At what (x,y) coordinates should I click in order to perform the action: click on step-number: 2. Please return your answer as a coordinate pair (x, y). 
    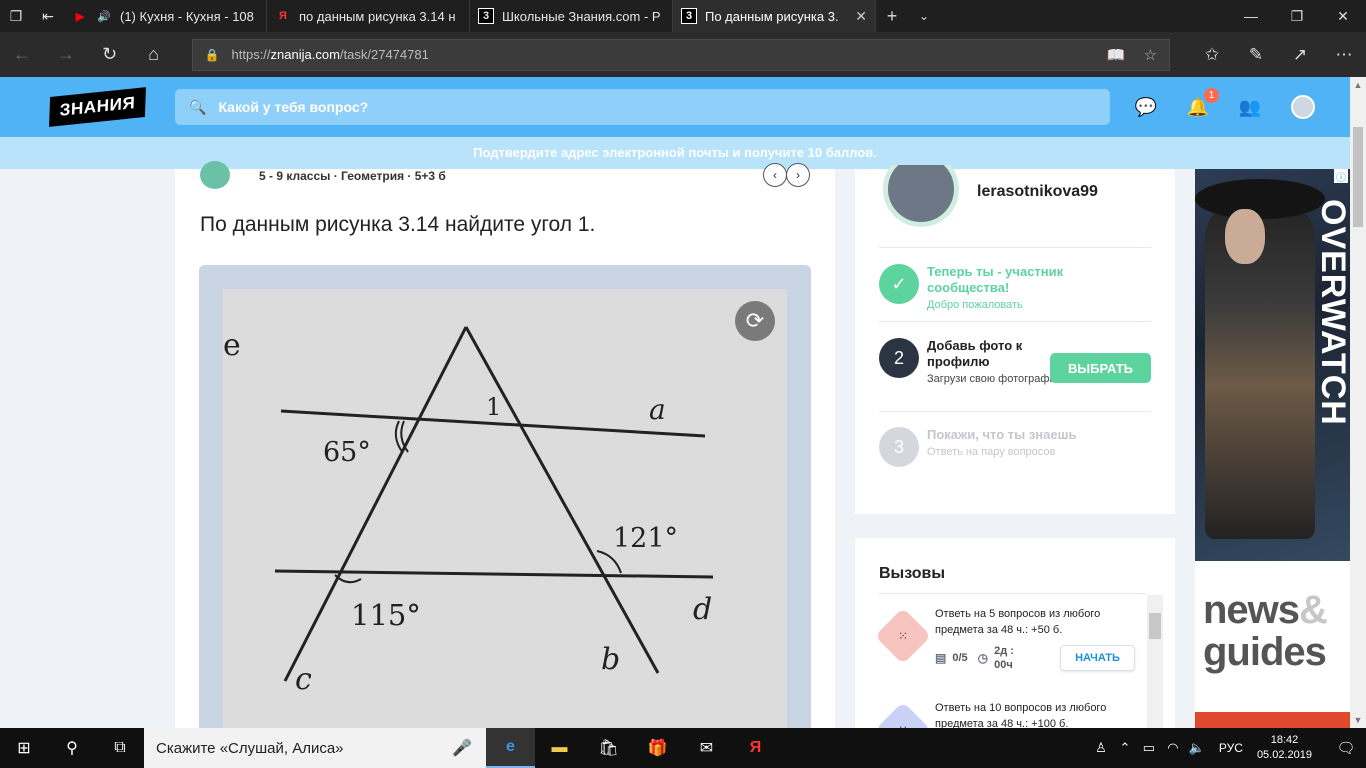
    Looking at the image, I should click on (899, 358).